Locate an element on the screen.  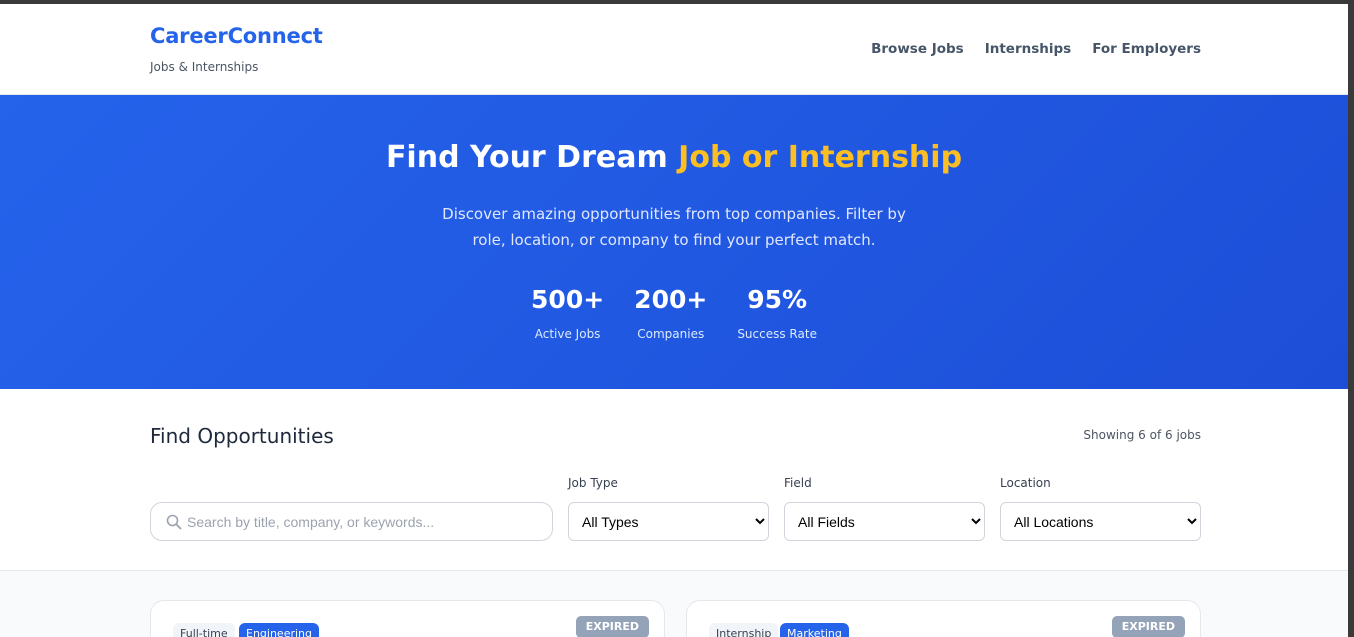
nav-internships: Internships is located at coordinates (1028, 49).